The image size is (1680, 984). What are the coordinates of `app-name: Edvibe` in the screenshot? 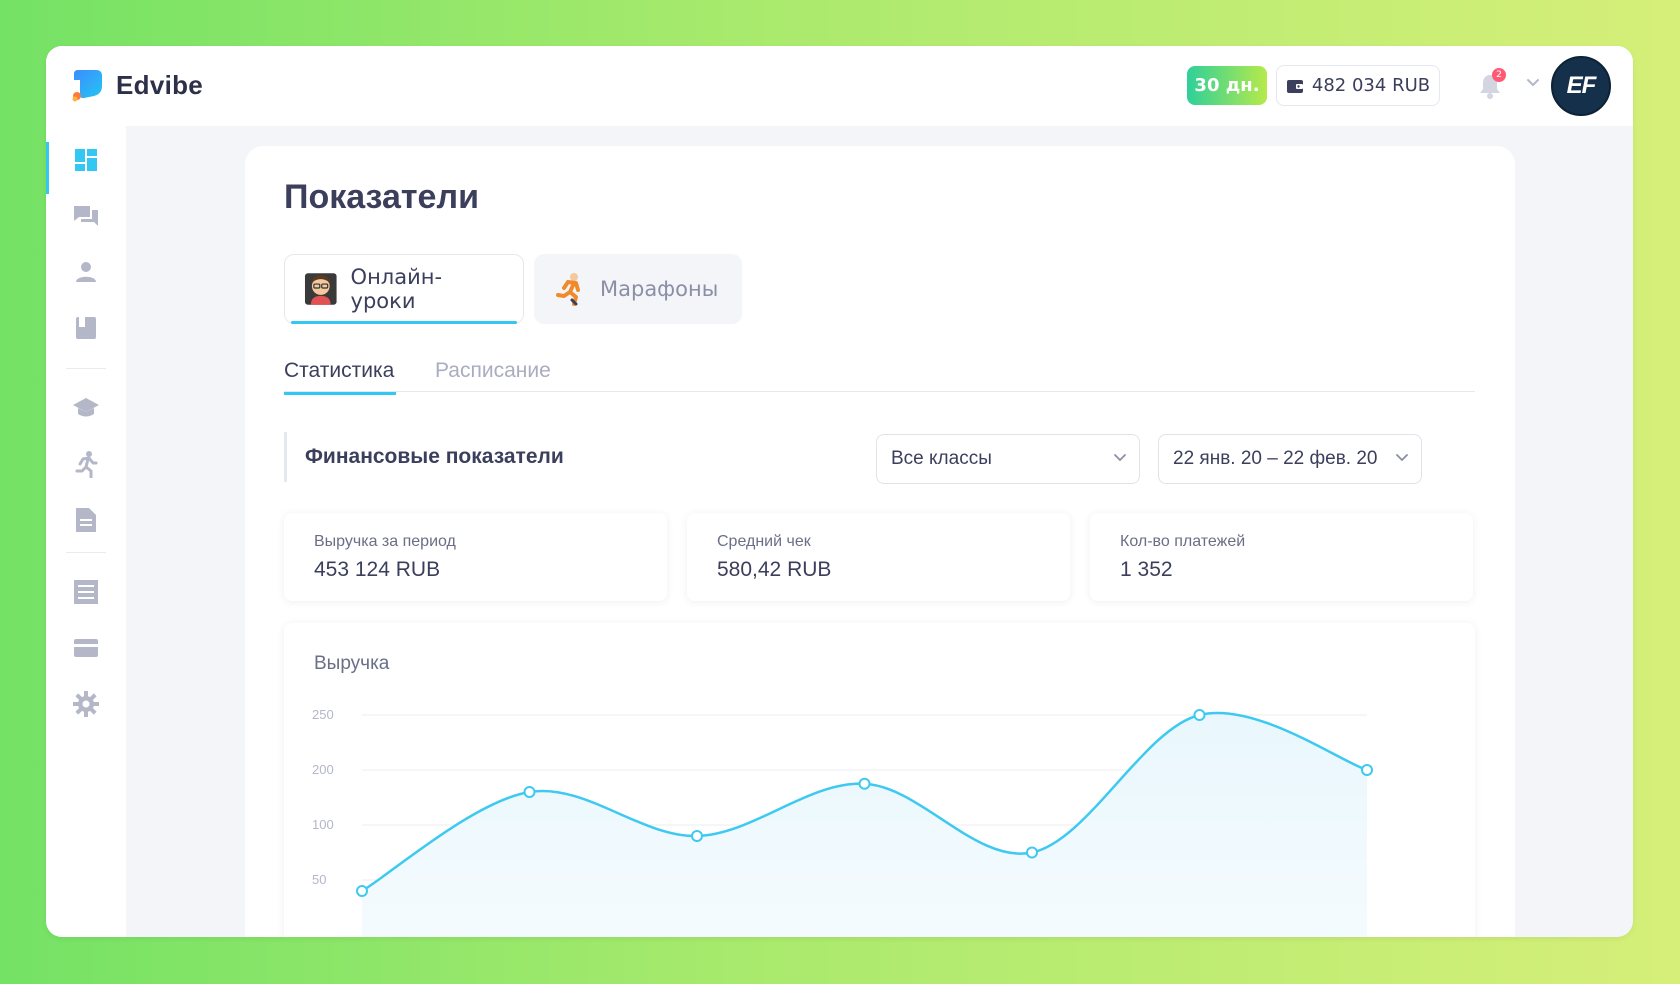 It's located at (160, 84).